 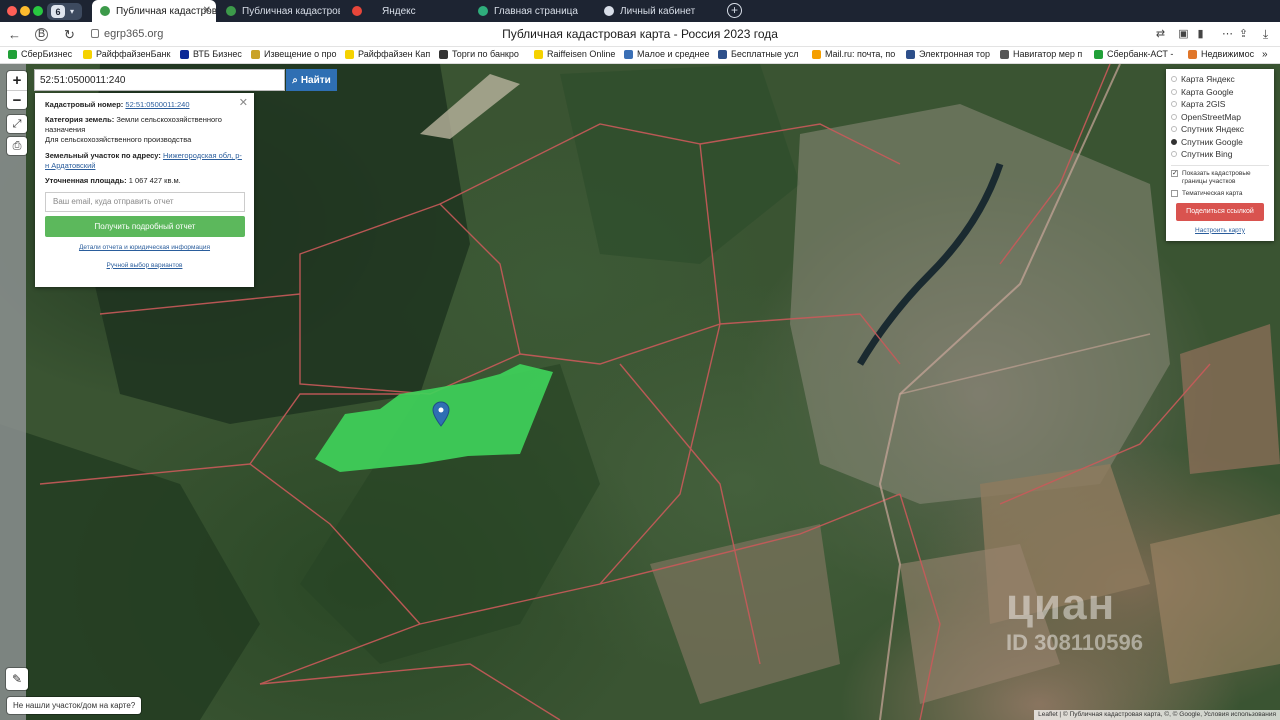 What do you see at coordinates (758, 54) in the screenshot?
I see `bookmark-item: Бесплатные усл` at bounding box center [758, 54].